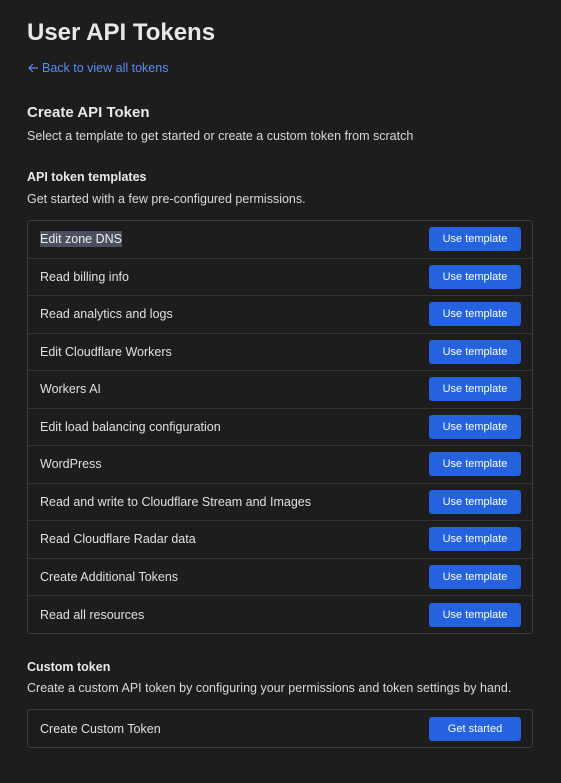 This screenshot has height=783, width=561. What do you see at coordinates (109, 576) in the screenshot?
I see `template-label: Create Additional Tokens` at bounding box center [109, 576].